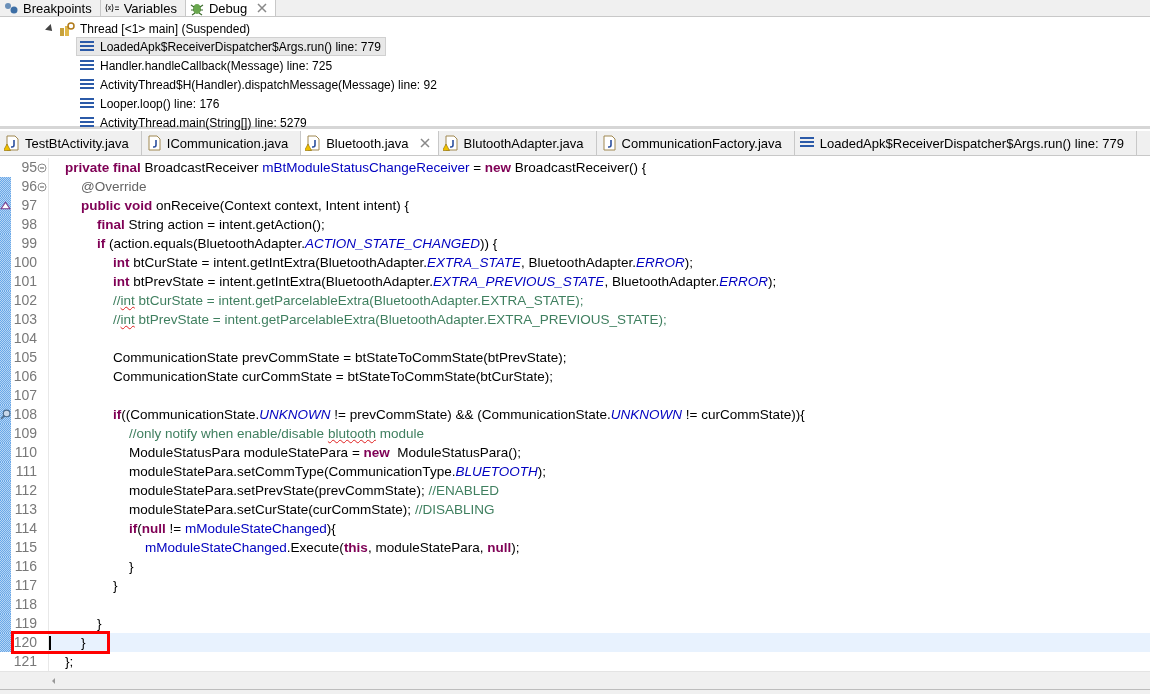 This screenshot has height=694, width=1150. What do you see at coordinates (25, 414) in the screenshot?
I see `line-number: 108` at bounding box center [25, 414].